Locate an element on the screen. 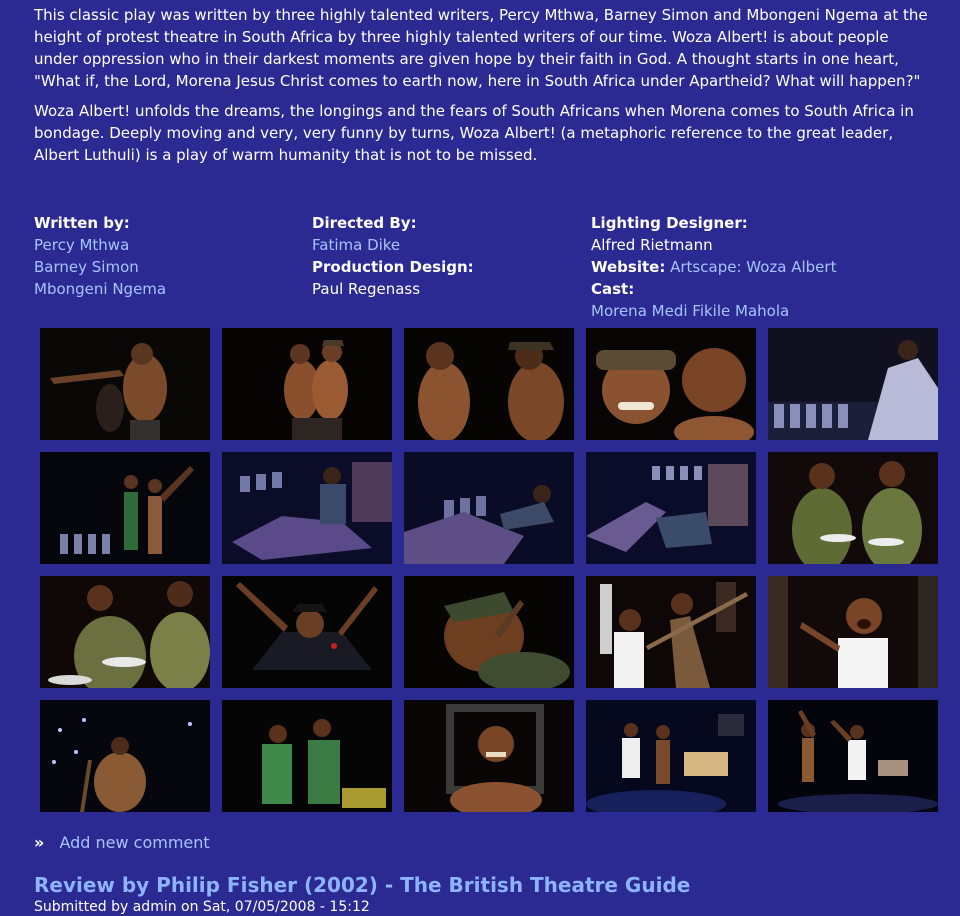 The height and width of the screenshot is (916, 960). website-link: Artscape: Woza Albert is located at coordinates (753, 267).